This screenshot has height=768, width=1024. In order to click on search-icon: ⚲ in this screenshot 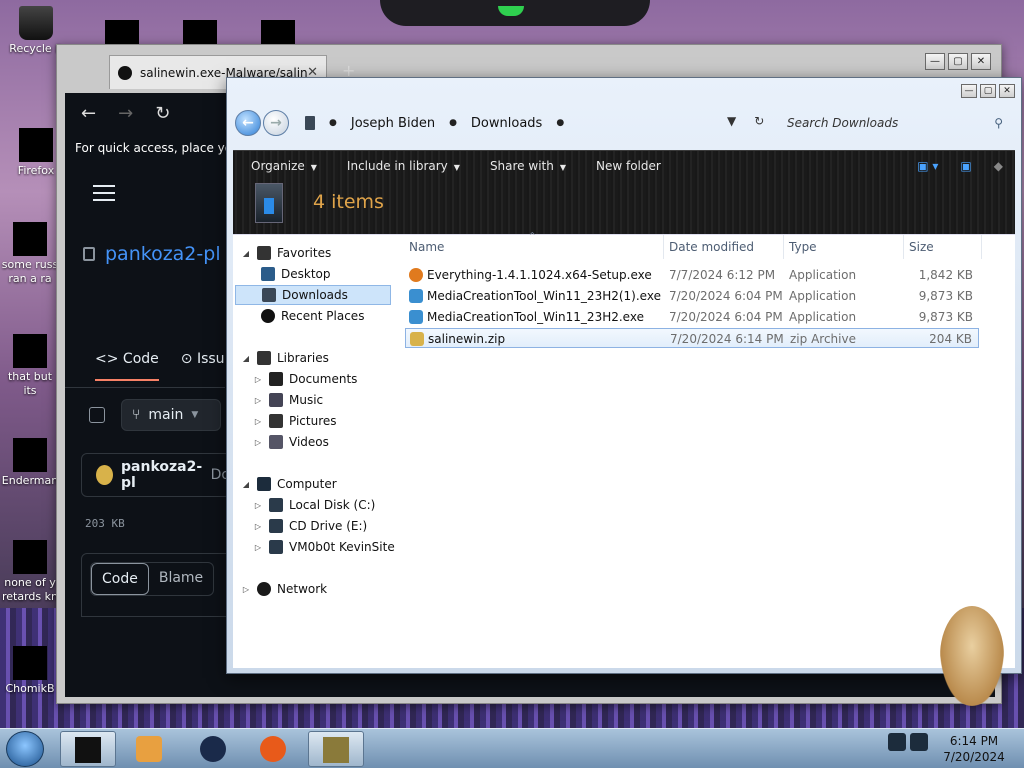, I will do `click(998, 123)`.